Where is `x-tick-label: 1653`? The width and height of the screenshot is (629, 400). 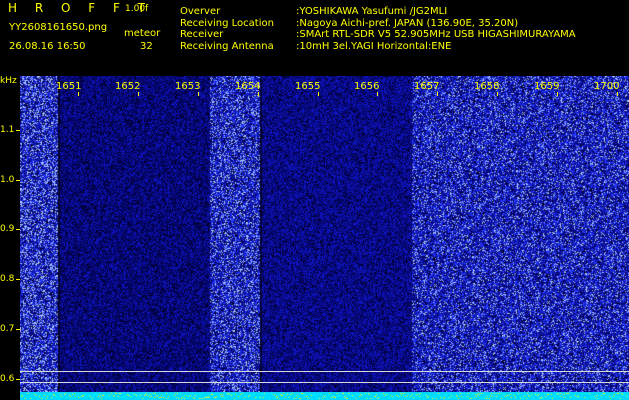 x-tick-label: 1653 is located at coordinates (188, 86).